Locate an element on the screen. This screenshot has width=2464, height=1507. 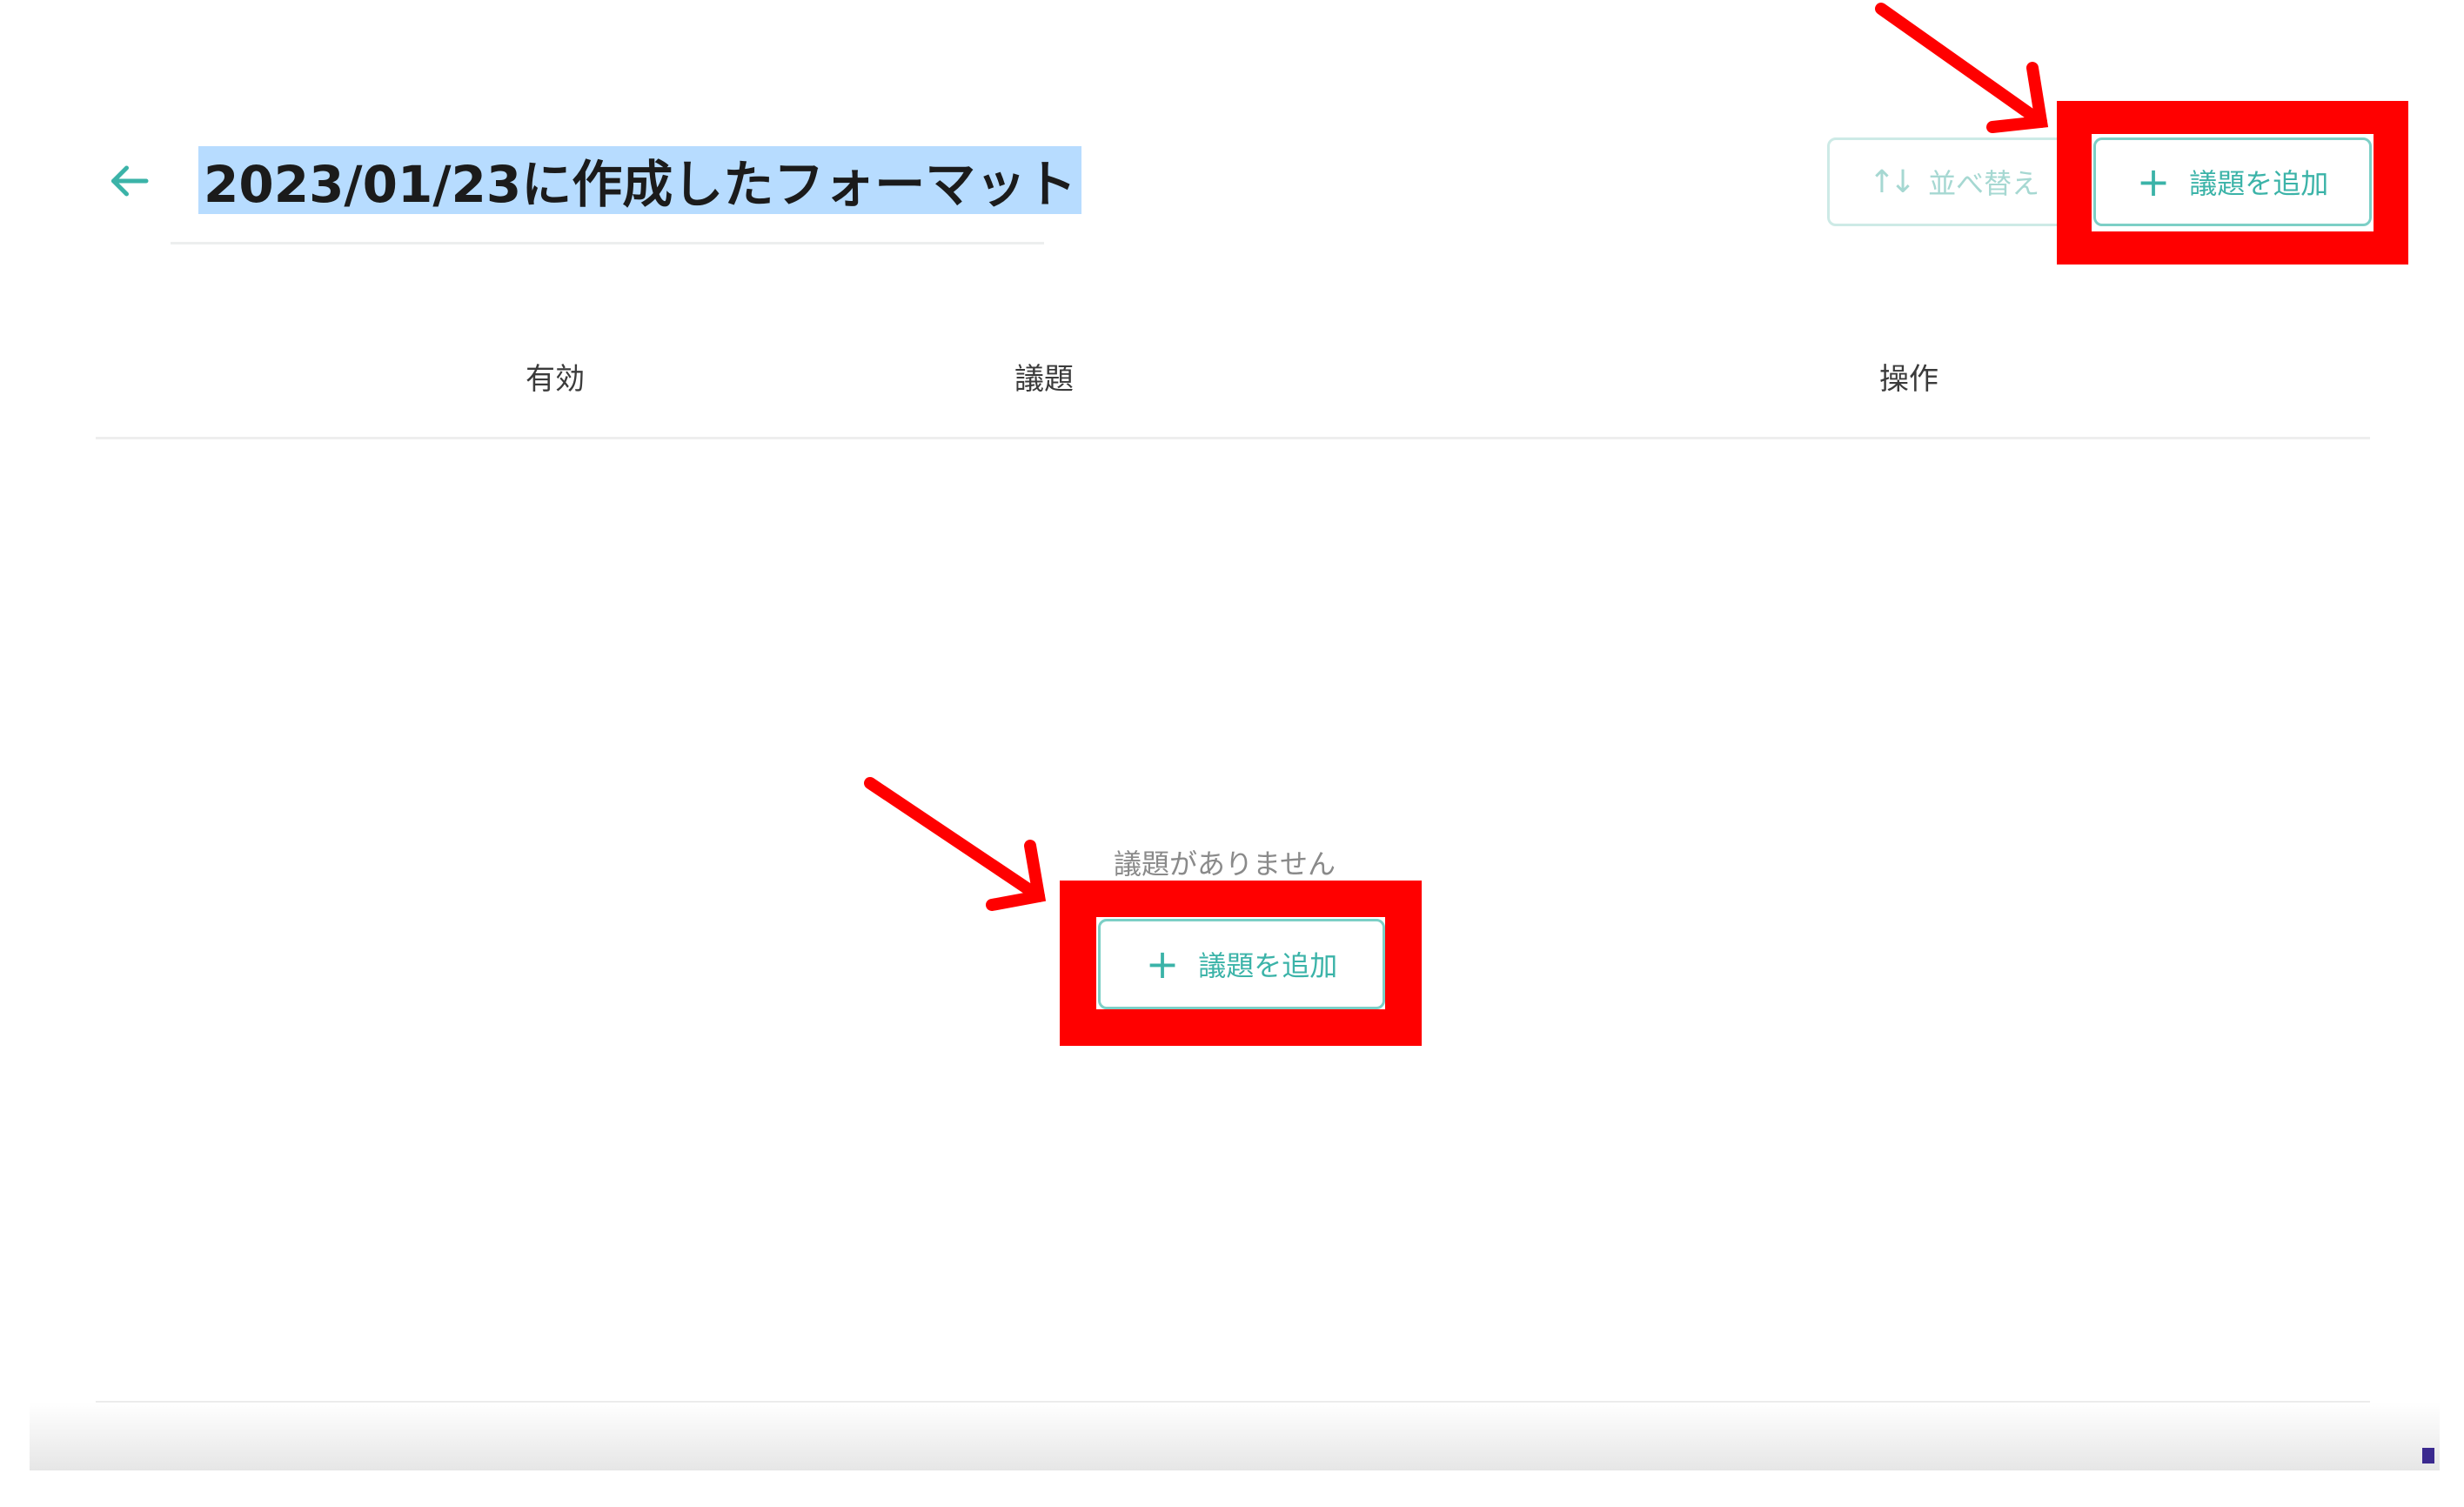
annotation-arrow-top-icon is located at coordinates (1962, 68).